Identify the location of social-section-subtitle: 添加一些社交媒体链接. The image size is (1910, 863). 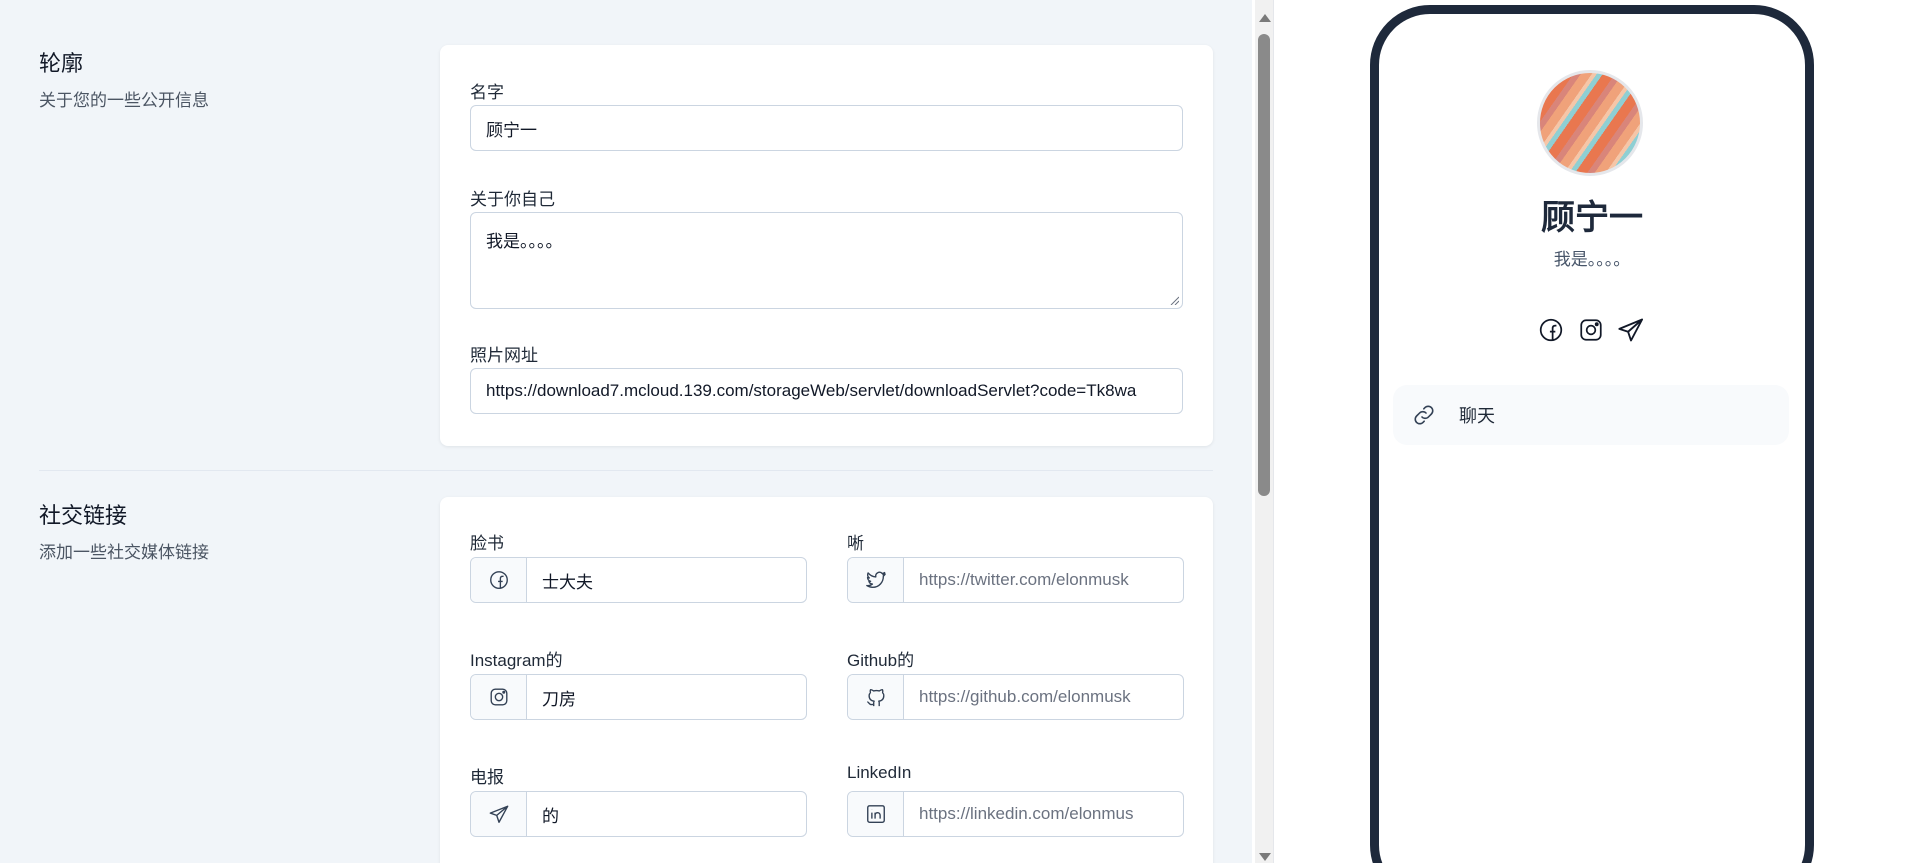
(124, 552).